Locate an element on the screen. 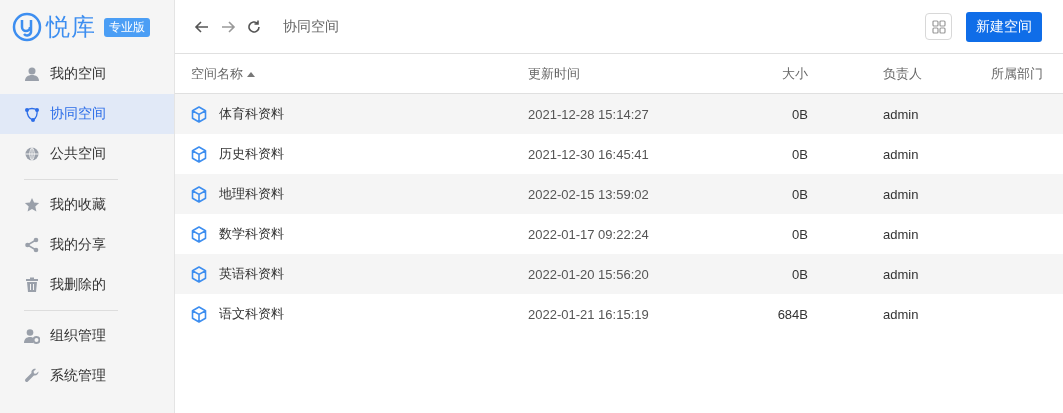 The height and width of the screenshot is (413, 1063). sidebar-item: 组织管理 is located at coordinates (87, 336).